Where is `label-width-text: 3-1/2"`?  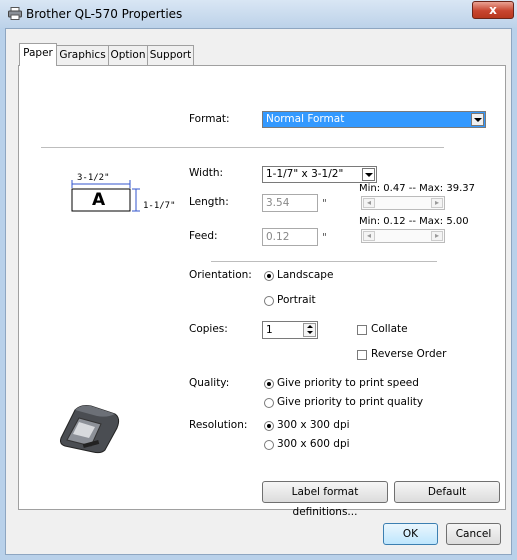 label-width-text: 3-1/2" is located at coordinates (93, 178).